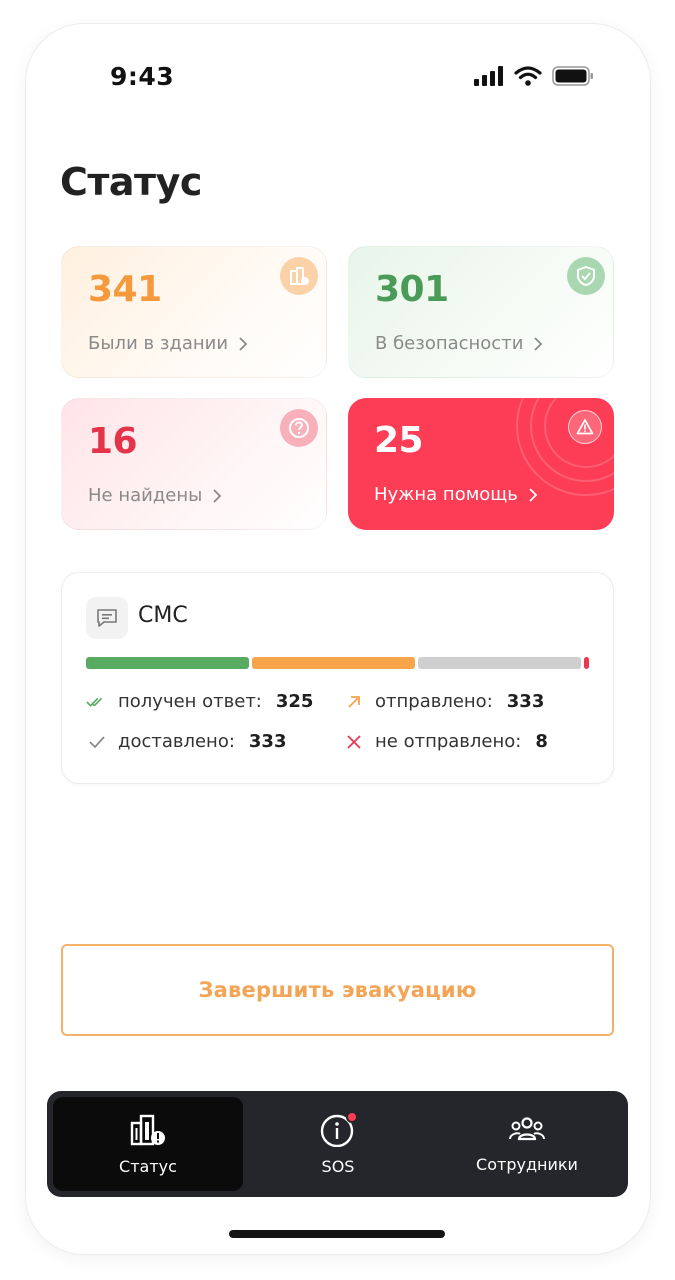 This screenshot has height=1280, width=675. I want to click on status-icons, so click(534, 76).